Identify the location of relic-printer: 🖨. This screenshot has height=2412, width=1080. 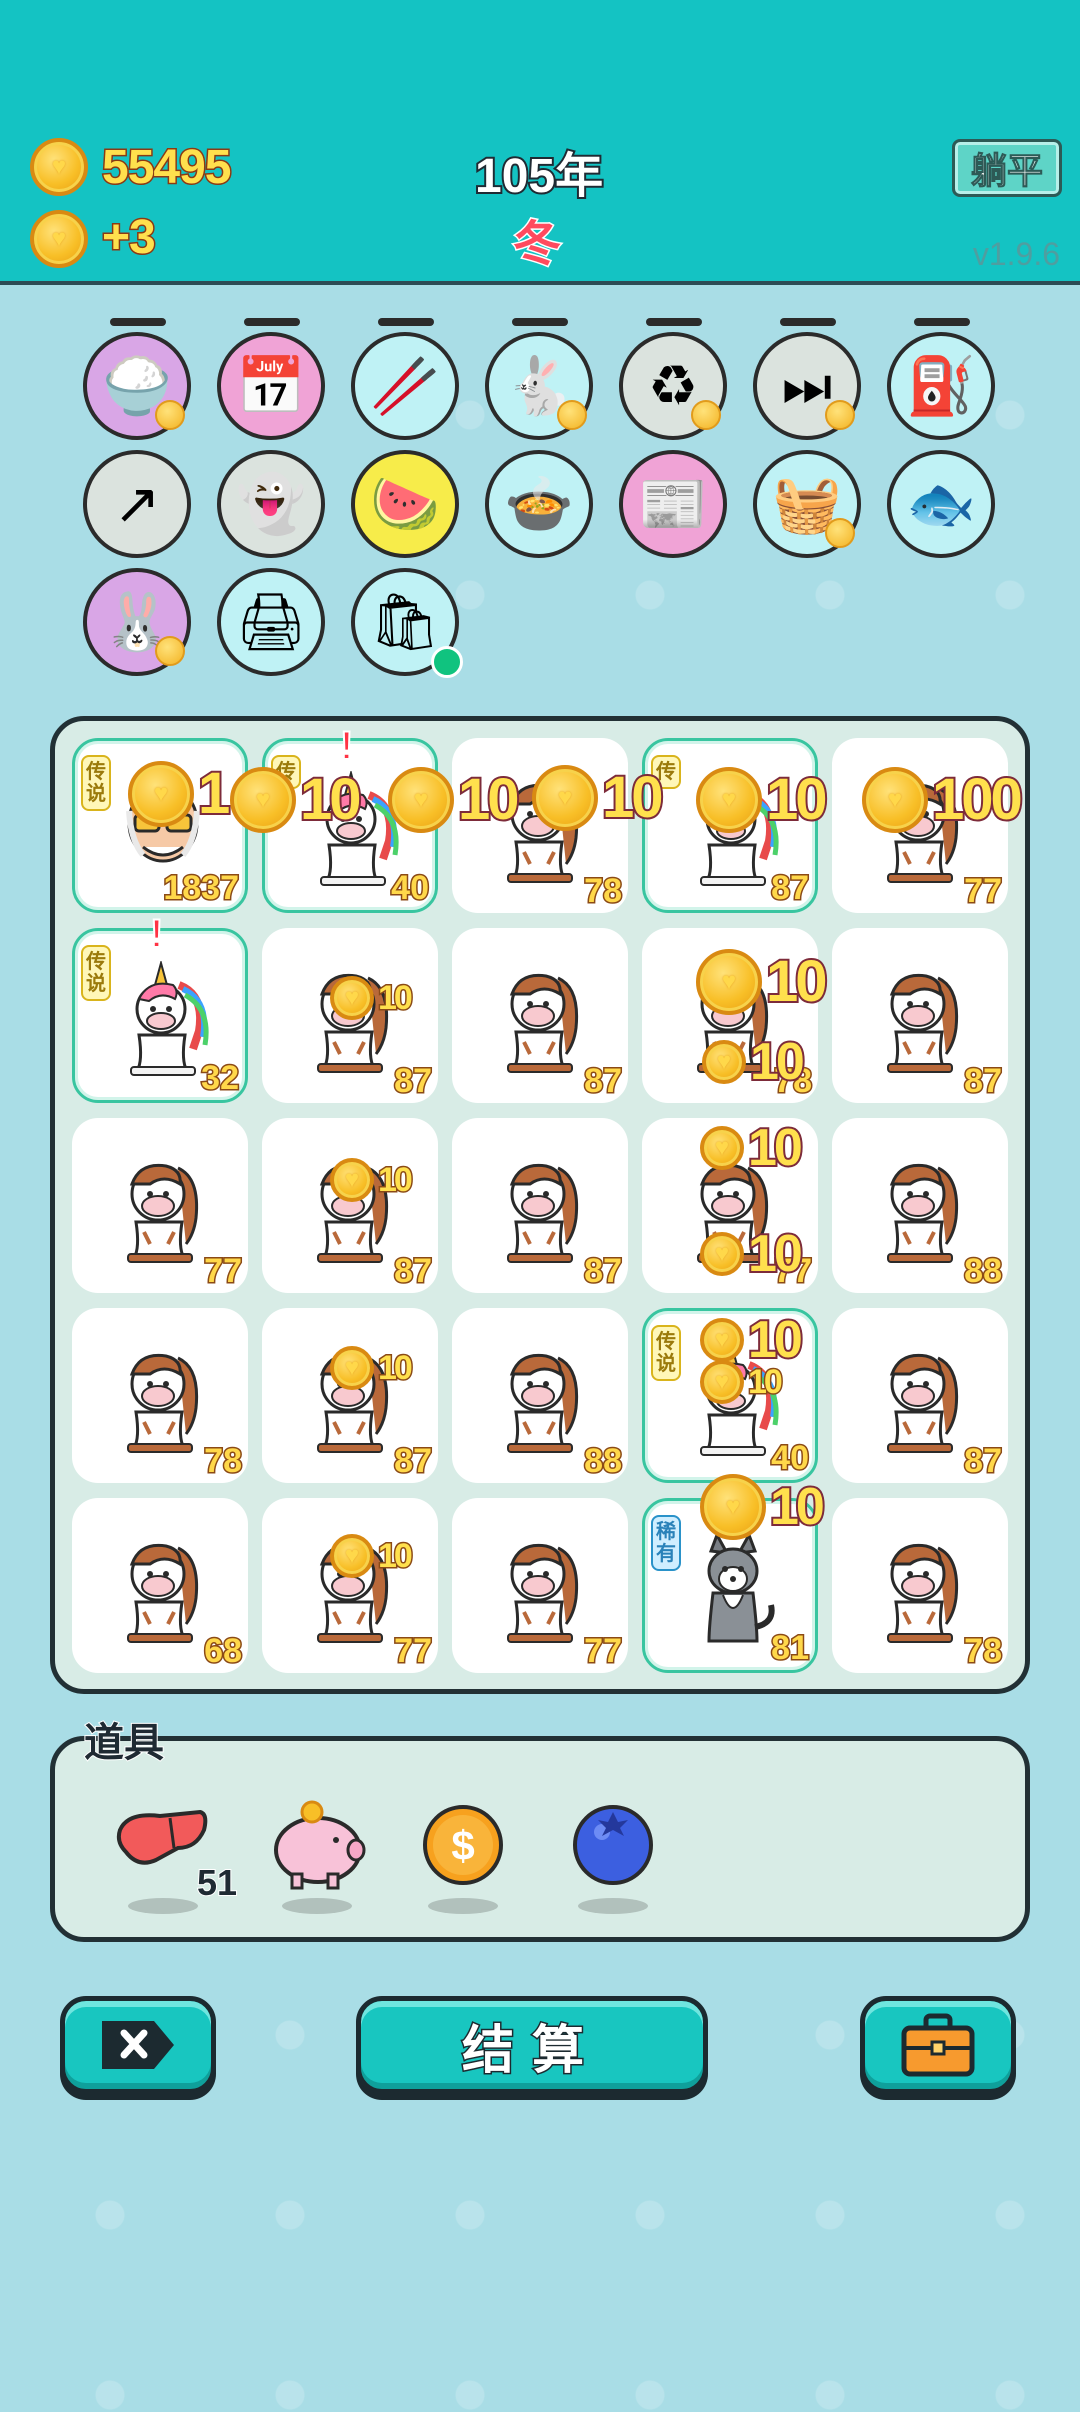
(271, 622).